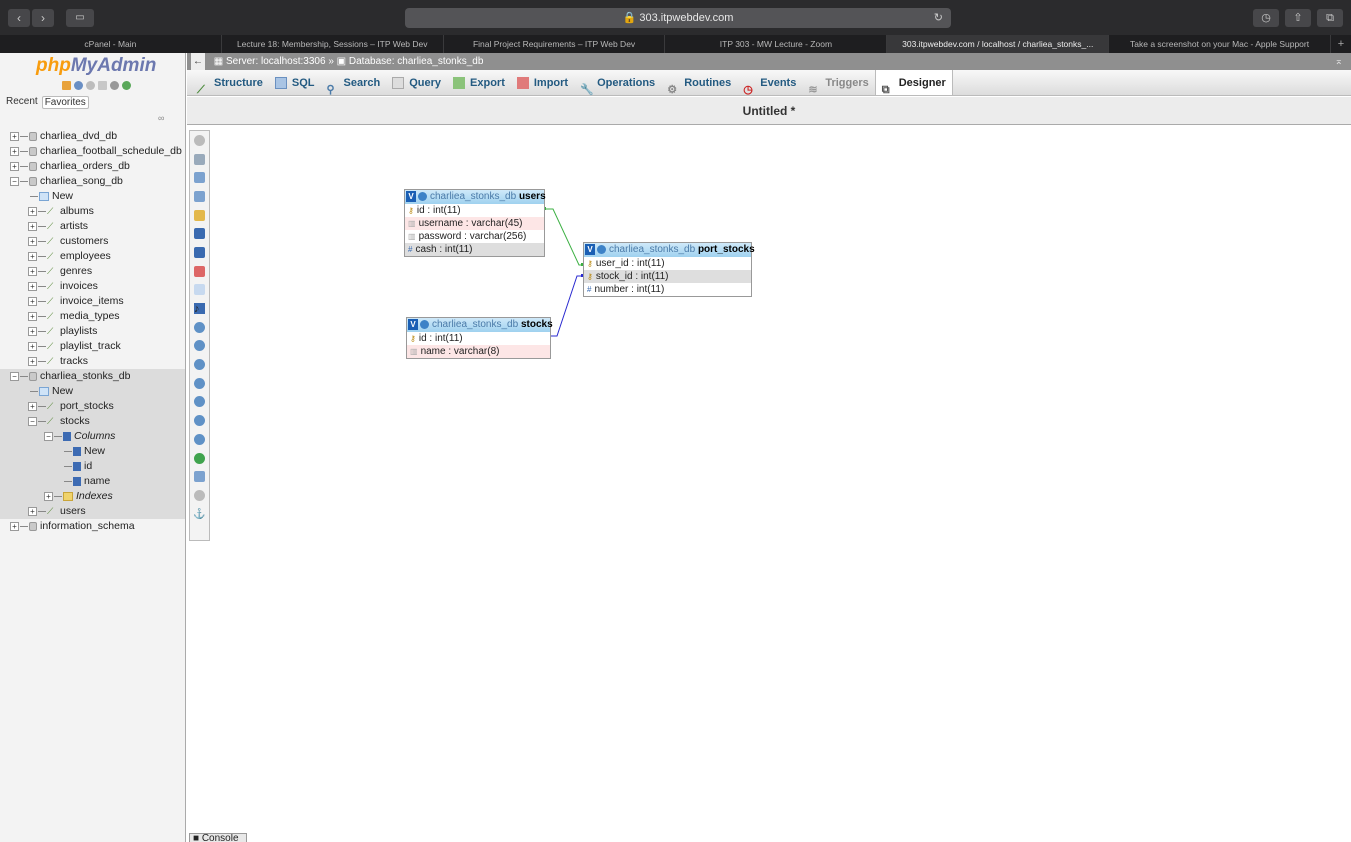 The image size is (1351, 842). I want to click on browser-tab: cPanel - Main, so click(111, 44).